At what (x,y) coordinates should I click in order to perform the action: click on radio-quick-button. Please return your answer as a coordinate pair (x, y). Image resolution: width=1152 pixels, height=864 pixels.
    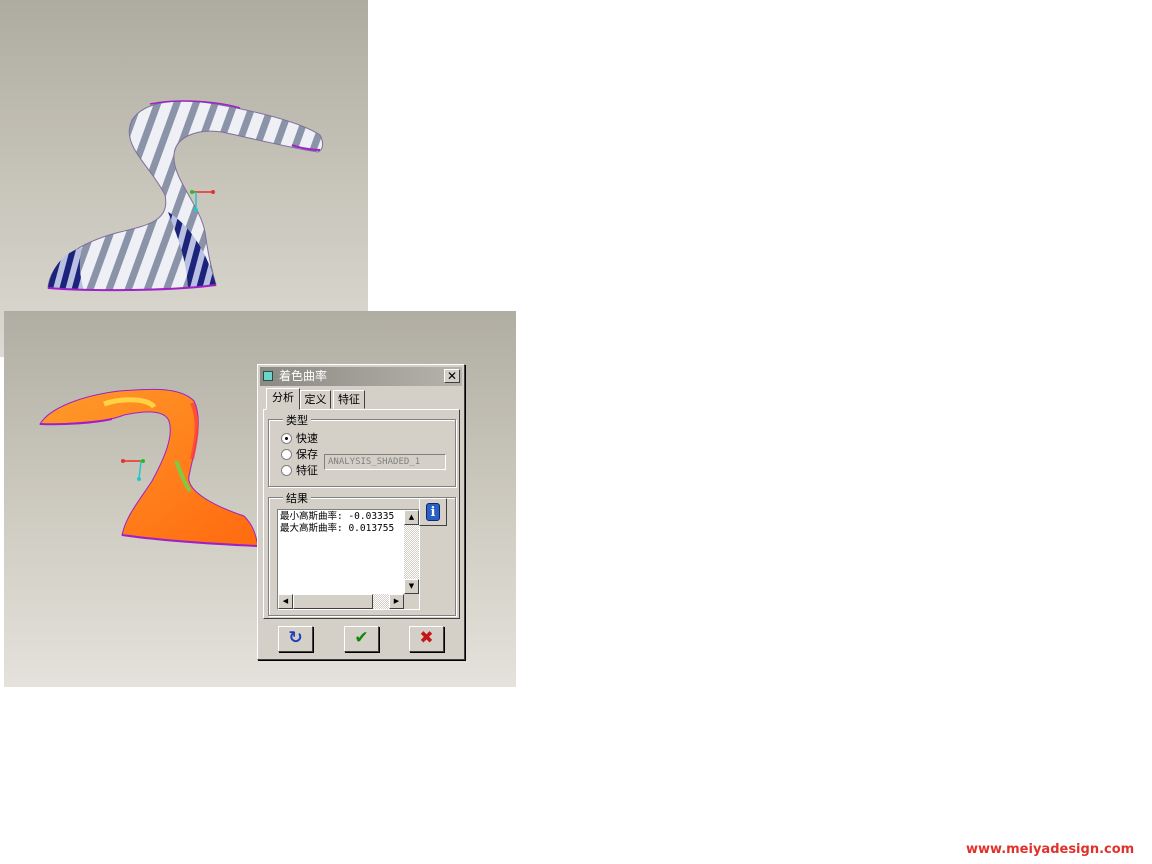
    Looking at the image, I should click on (286, 438).